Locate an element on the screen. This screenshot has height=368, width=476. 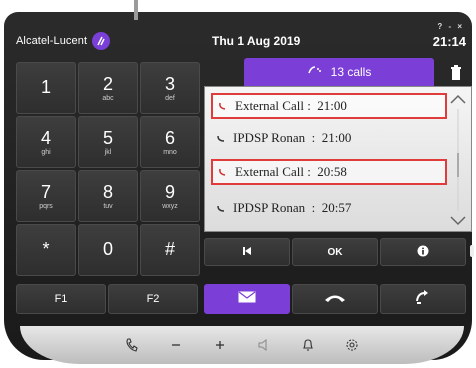
screen-header: ? - × Thu 1 Aug 2019 21:14 is located at coordinates (338, 40).